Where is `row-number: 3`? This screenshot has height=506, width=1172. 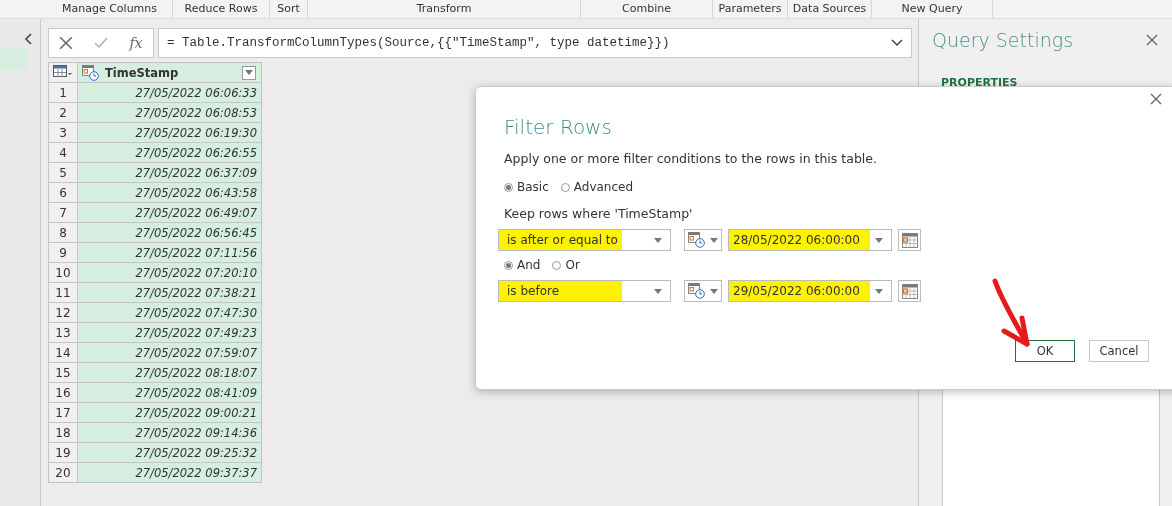 row-number: 3 is located at coordinates (63, 132).